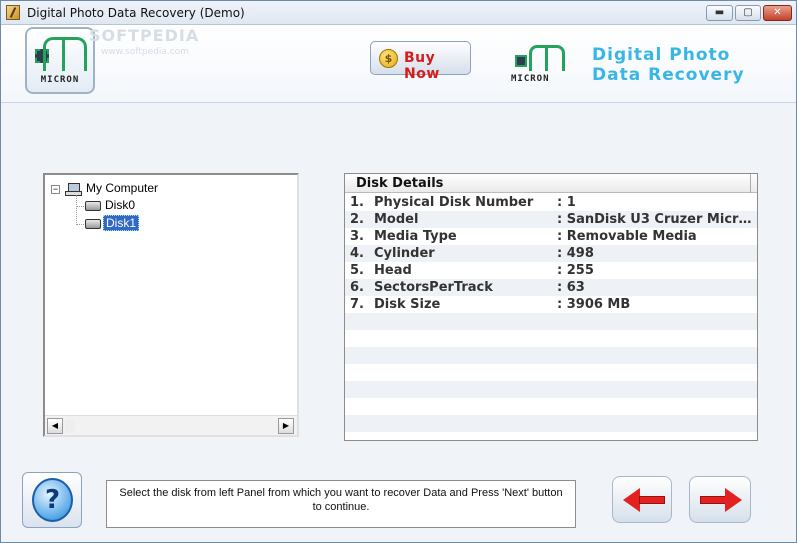 This screenshot has height=543, width=797. I want to click on minimize-button: ▬, so click(719, 13).